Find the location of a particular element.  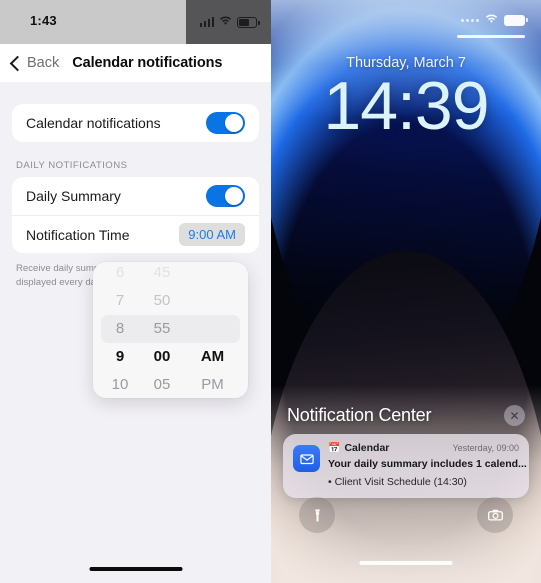

calendar-notifications-toggle is located at coordinates (225, 123).